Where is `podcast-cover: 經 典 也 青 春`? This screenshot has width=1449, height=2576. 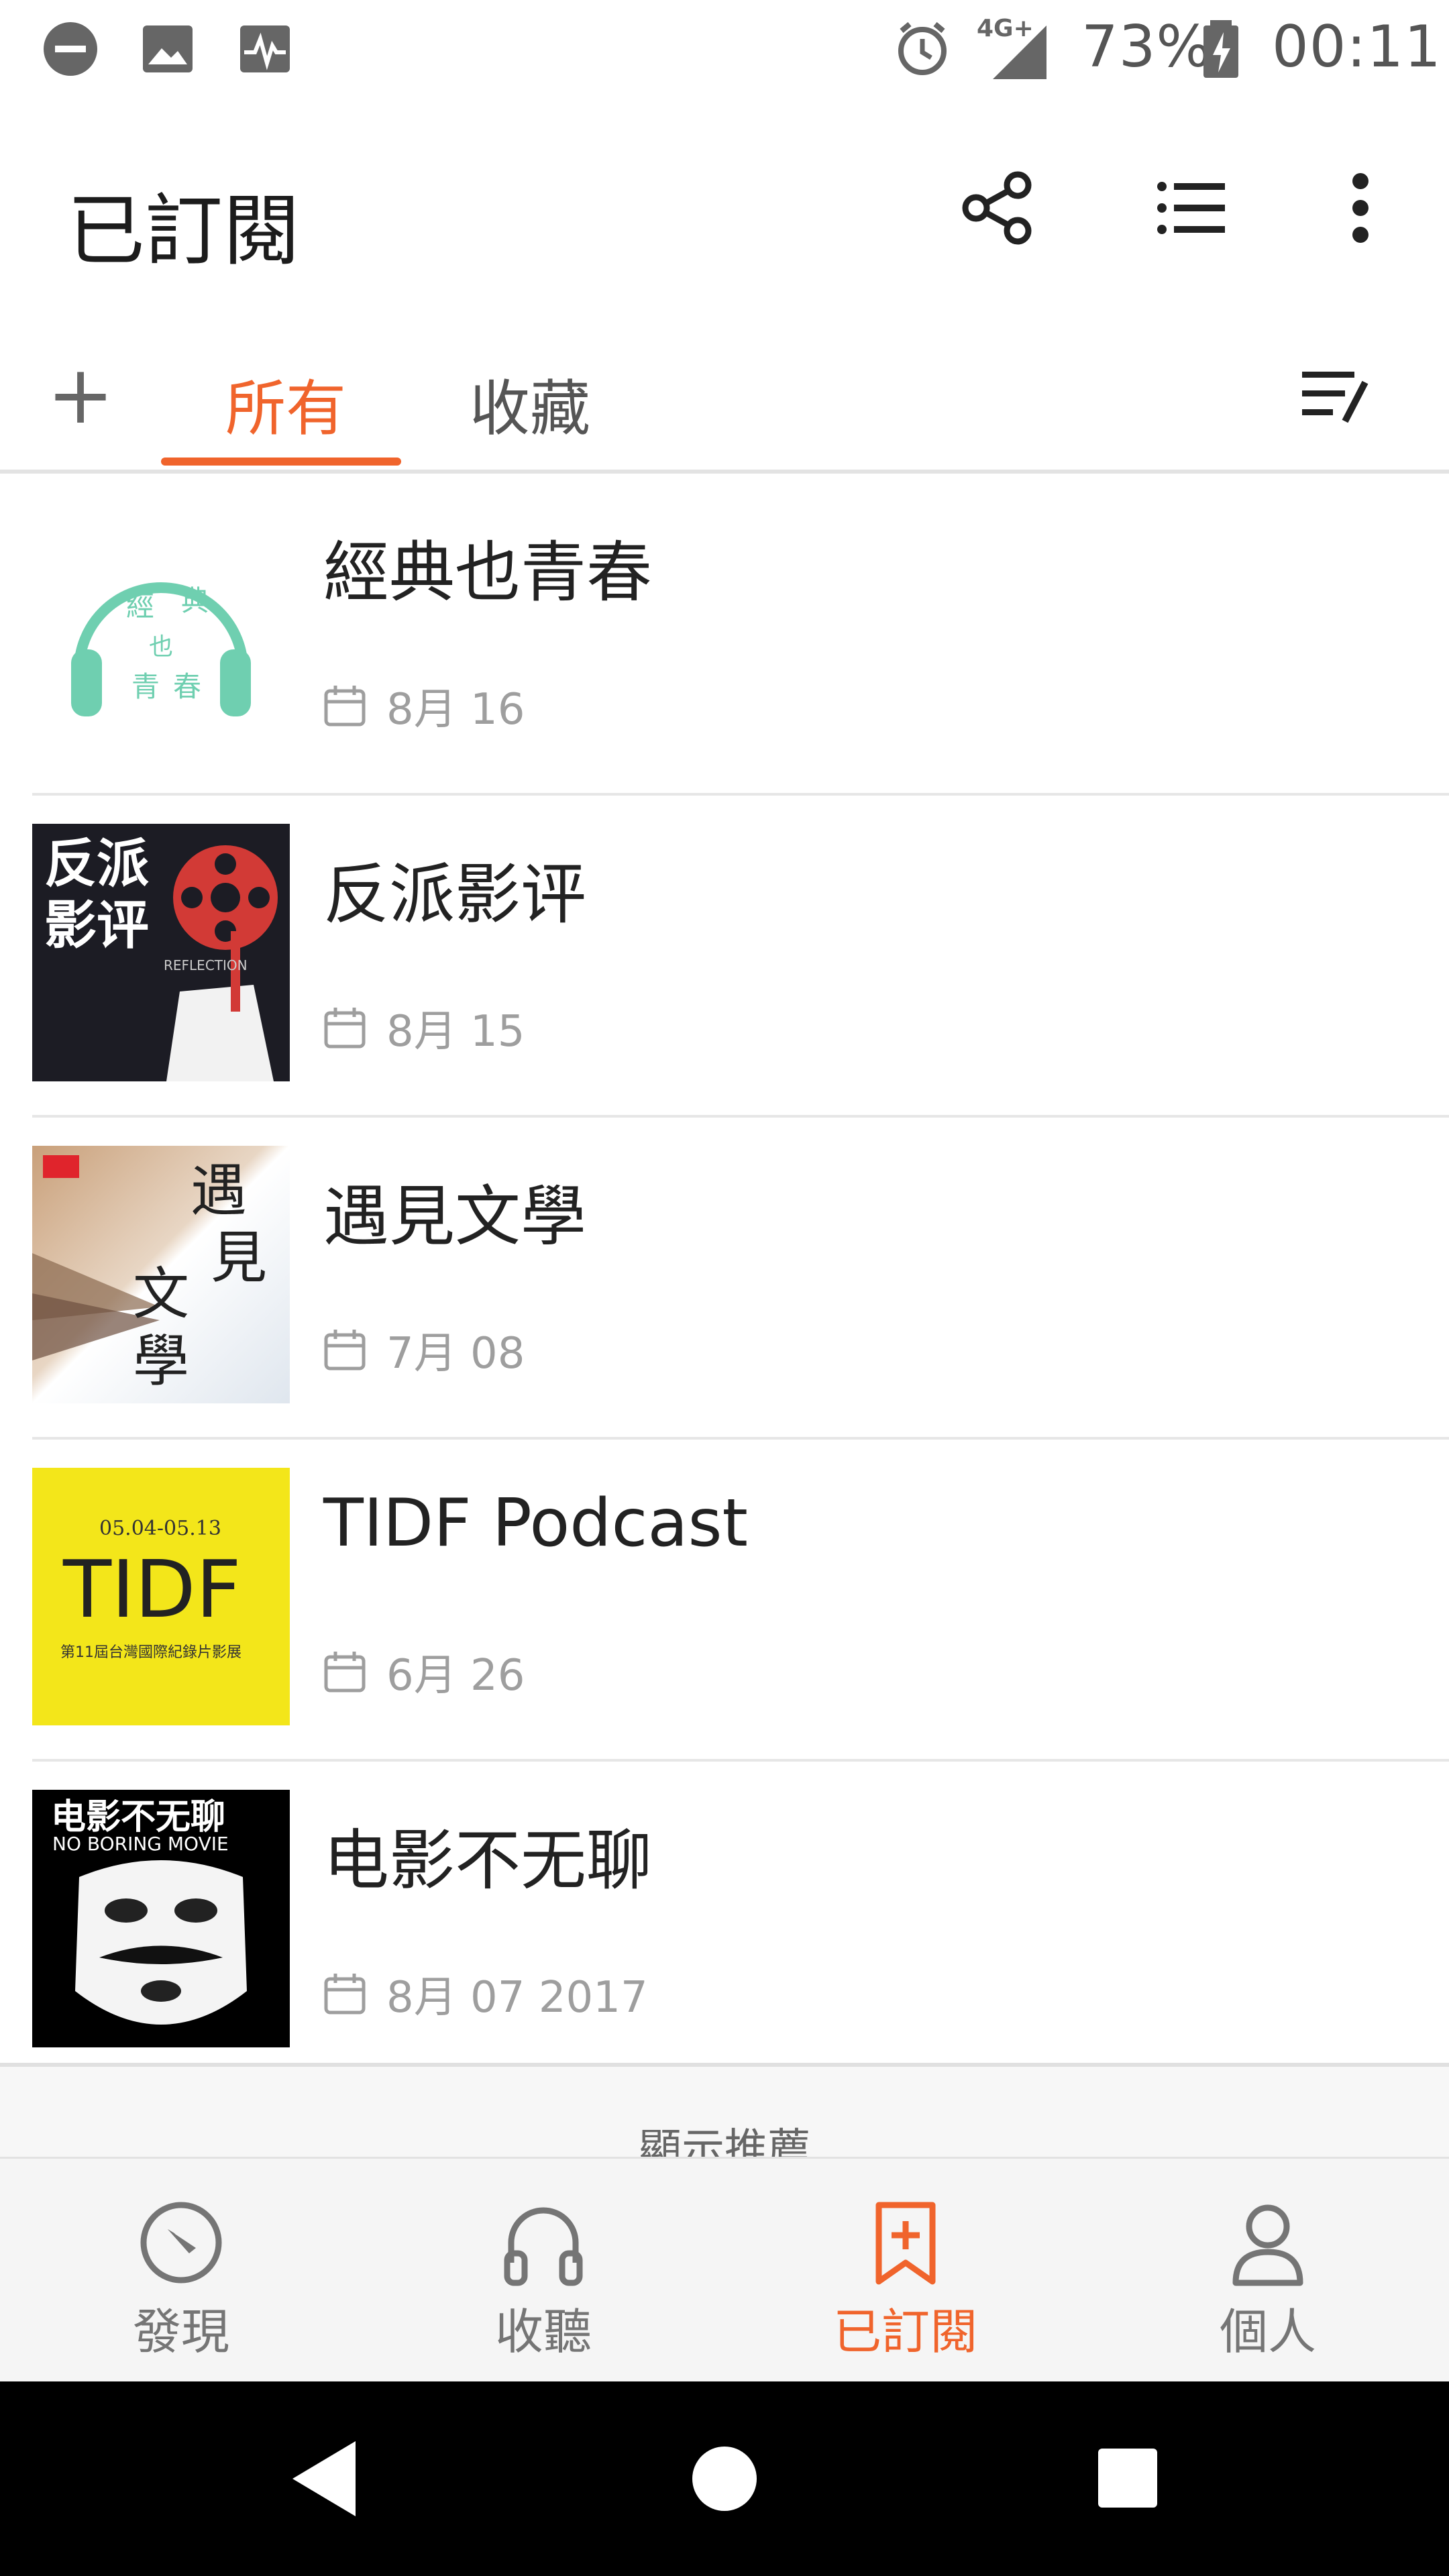 podcast-cover: 經 典 也 青 春 is located at coordinates (161, 630).